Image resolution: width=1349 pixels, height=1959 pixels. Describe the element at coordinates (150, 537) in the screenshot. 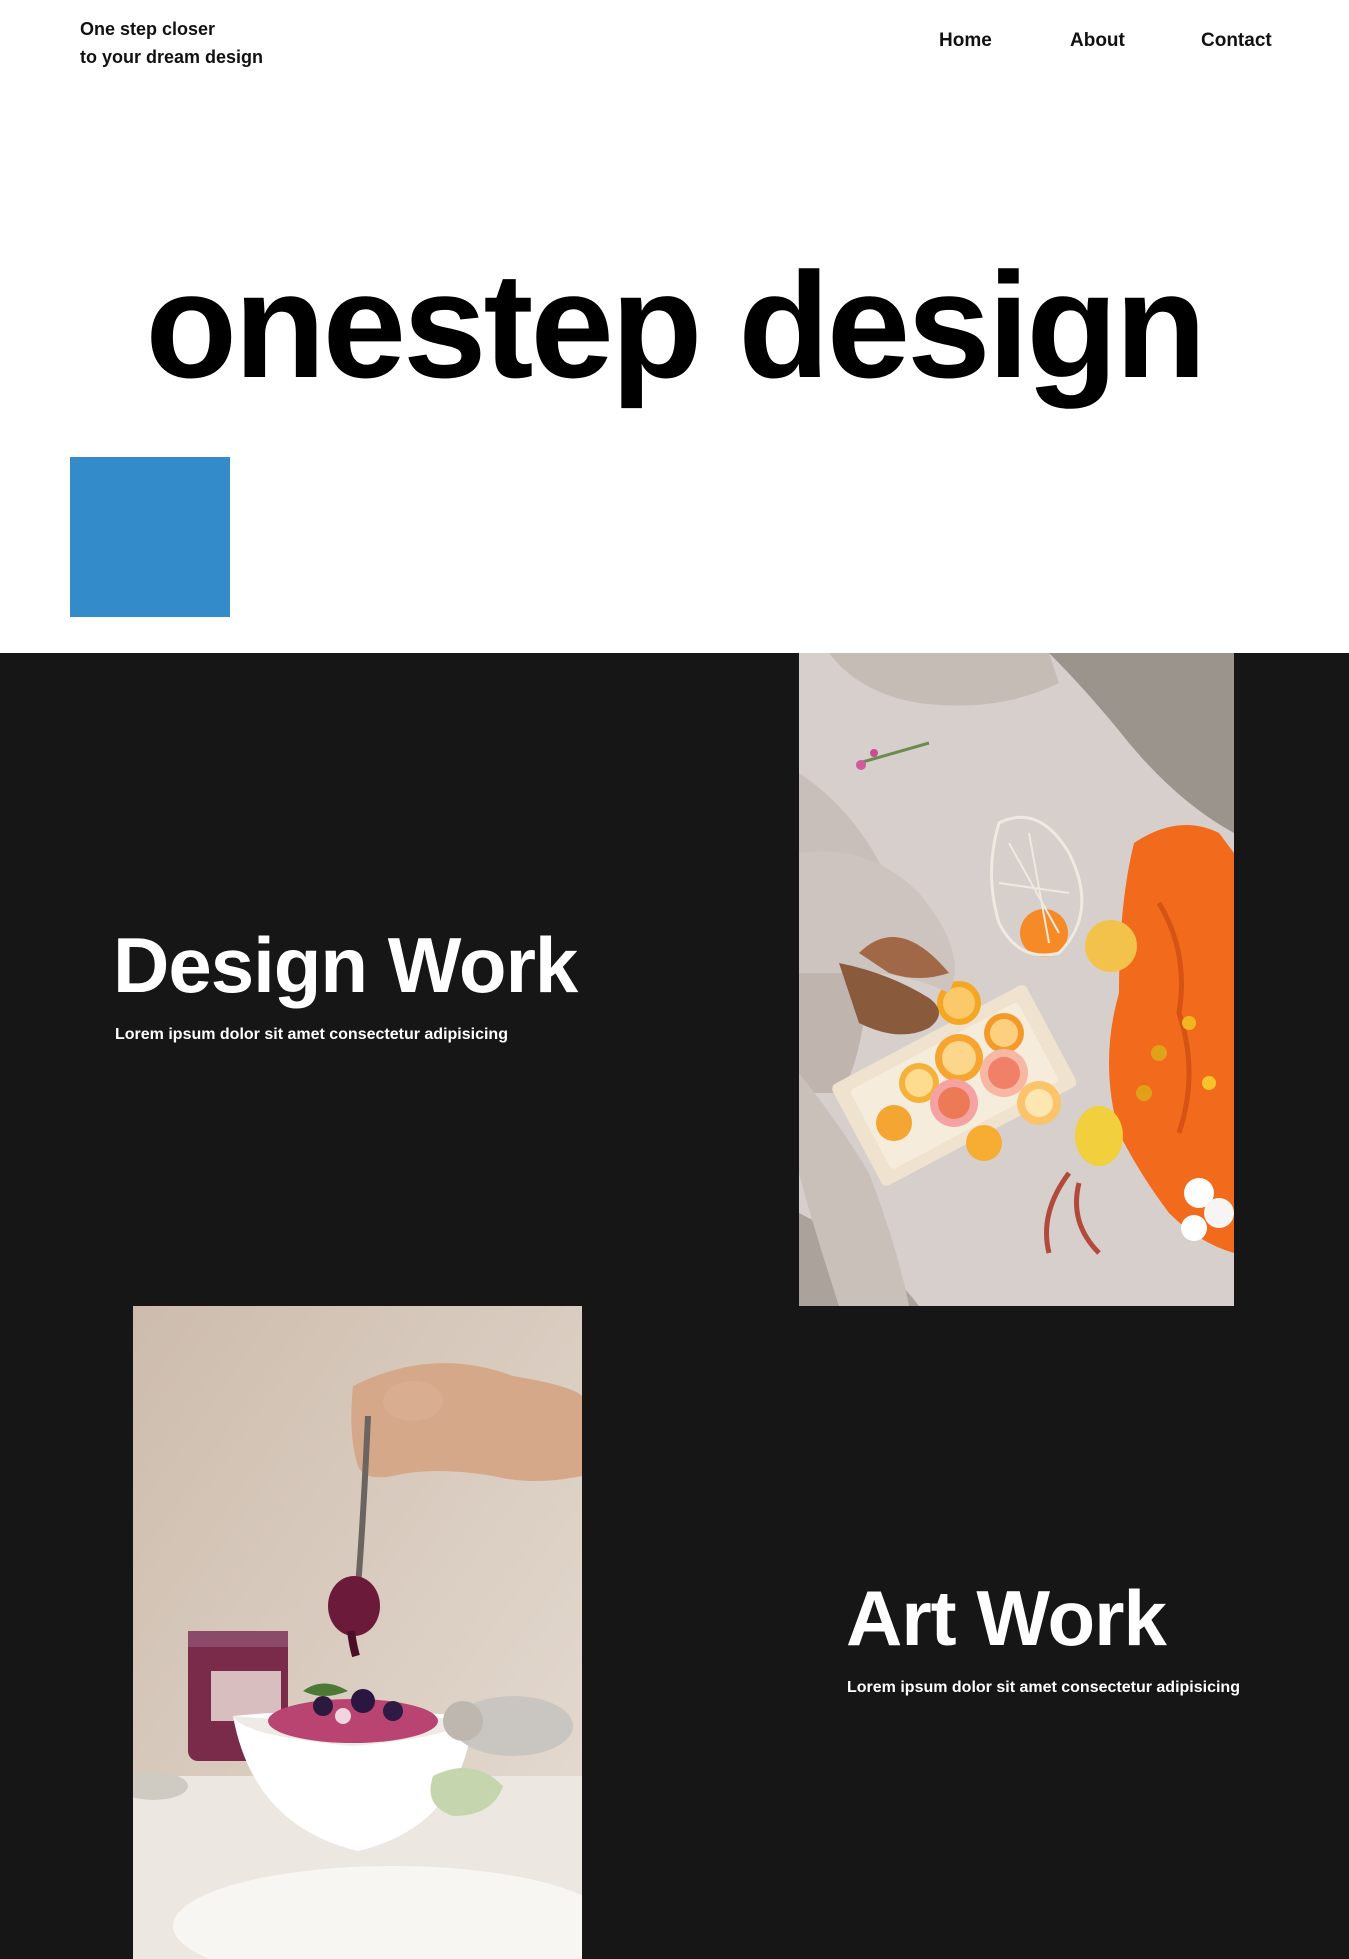

I see `accent-square` at that location.